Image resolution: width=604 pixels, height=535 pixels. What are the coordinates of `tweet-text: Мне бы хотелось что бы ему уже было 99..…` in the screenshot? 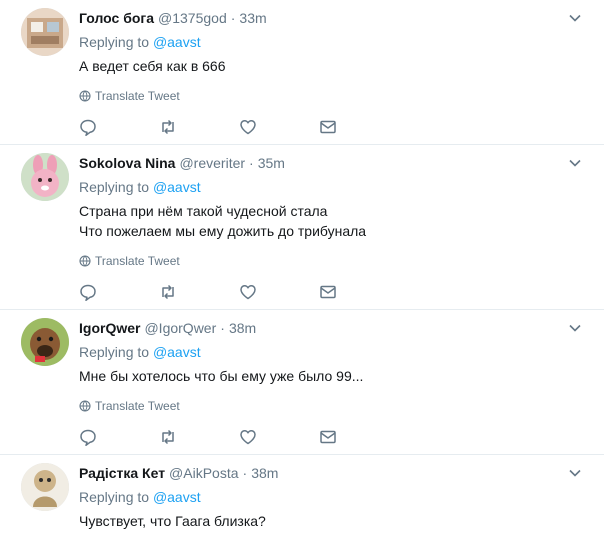 It's located at (331, 376).